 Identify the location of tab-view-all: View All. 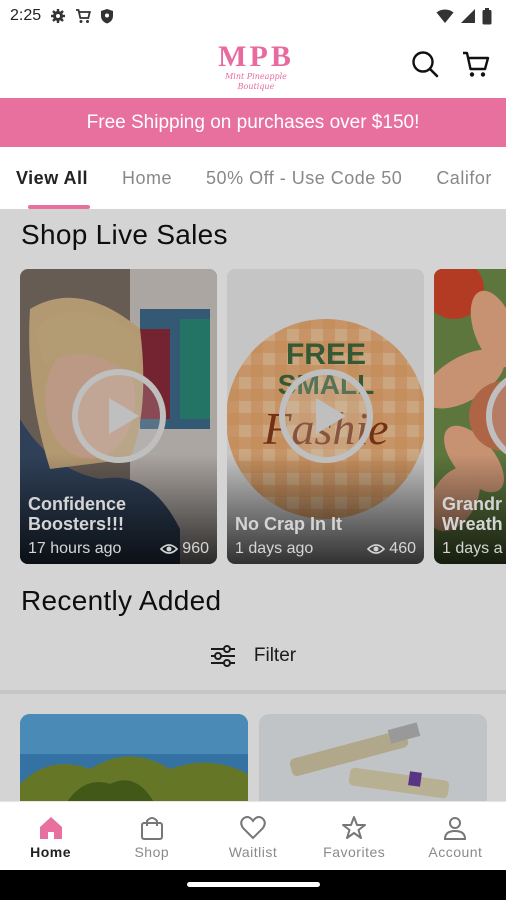
(53, 178).